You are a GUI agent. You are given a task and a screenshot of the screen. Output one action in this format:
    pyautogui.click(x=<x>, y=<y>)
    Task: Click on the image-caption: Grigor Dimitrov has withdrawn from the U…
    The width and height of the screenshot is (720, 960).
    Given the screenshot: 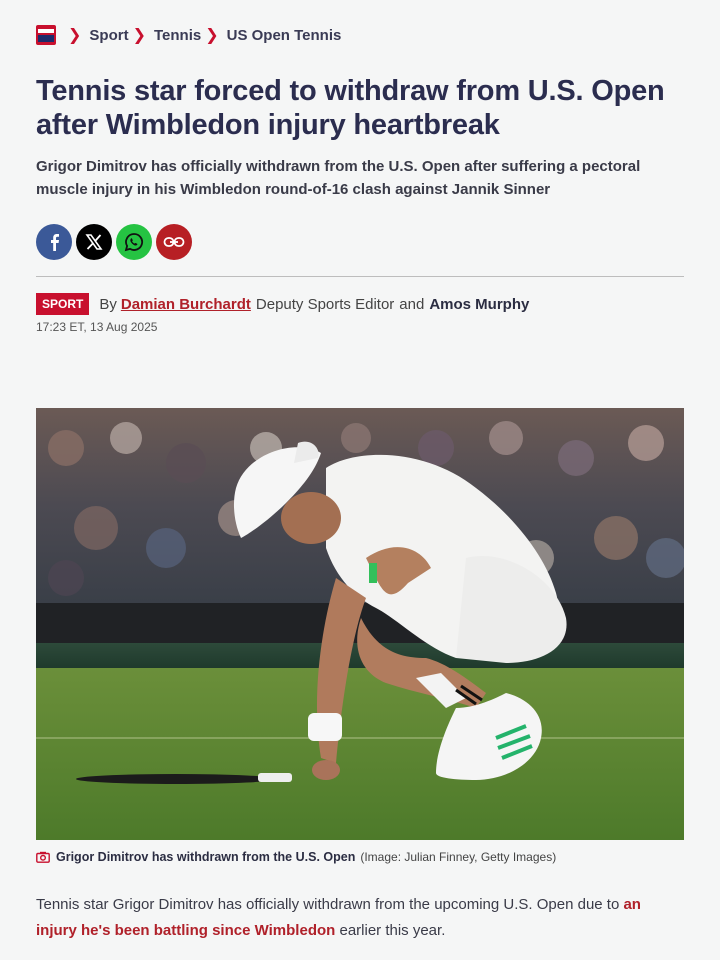 What is the action you would take?
    pyautogui.click(x=296, y=857)
    